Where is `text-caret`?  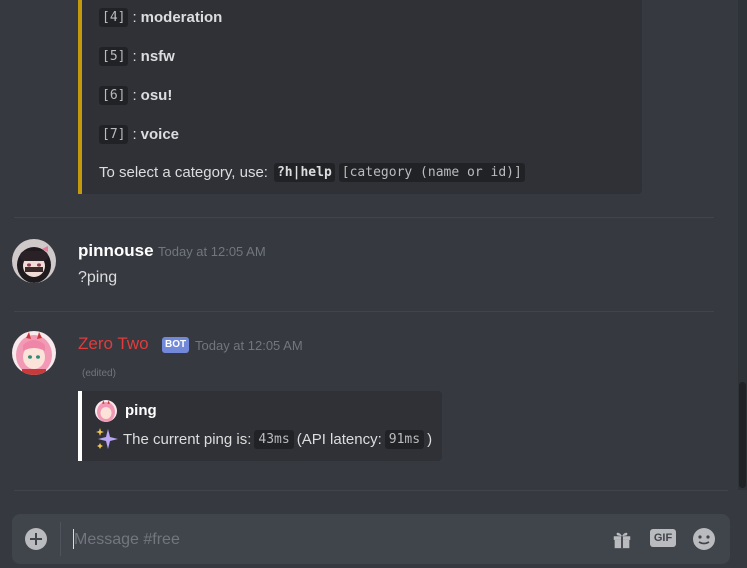
text-caret is located at coordinates (73, 539).